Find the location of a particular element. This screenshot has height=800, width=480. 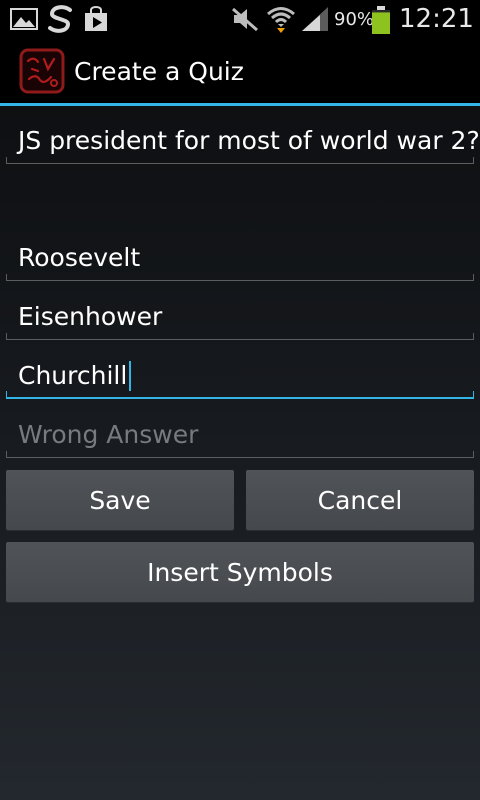

clock: 12:21 is located at coordinates (436, 19).